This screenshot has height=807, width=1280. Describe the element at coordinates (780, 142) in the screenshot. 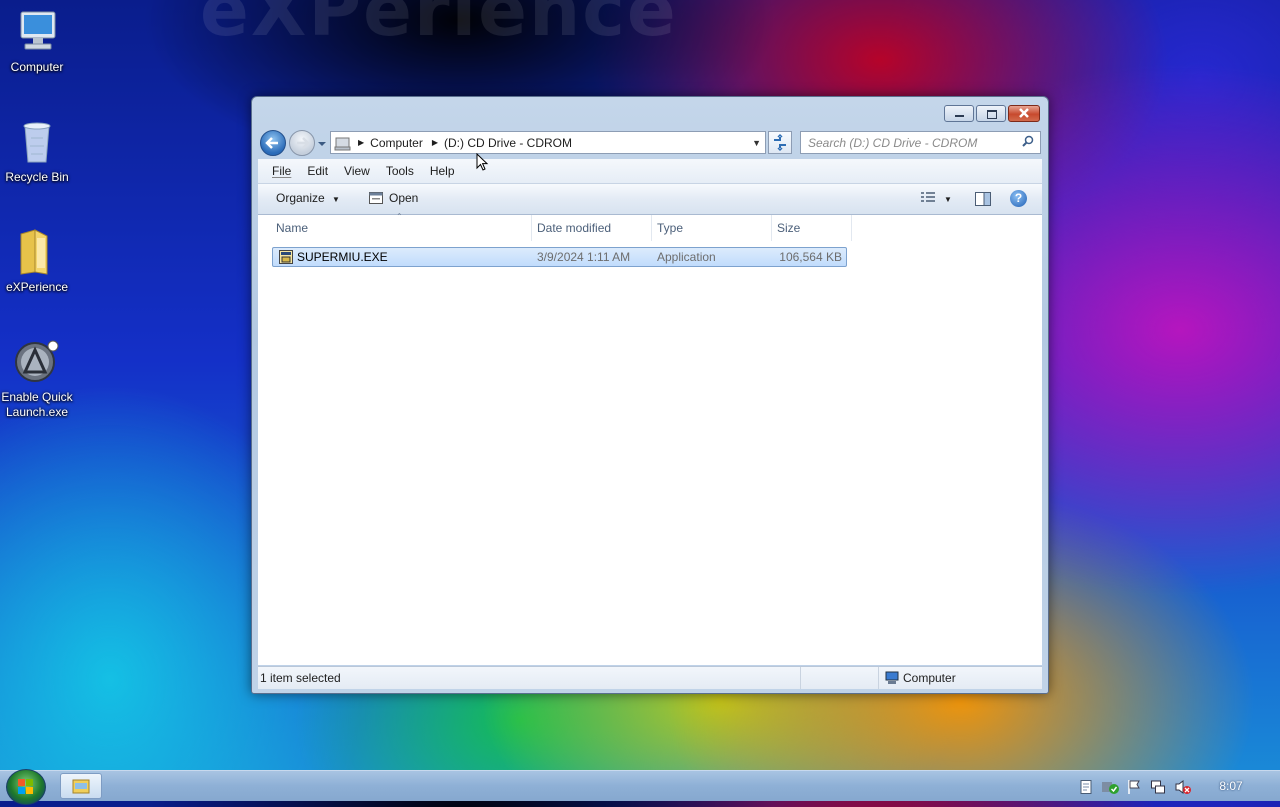

I see `refresh-button` at that location.